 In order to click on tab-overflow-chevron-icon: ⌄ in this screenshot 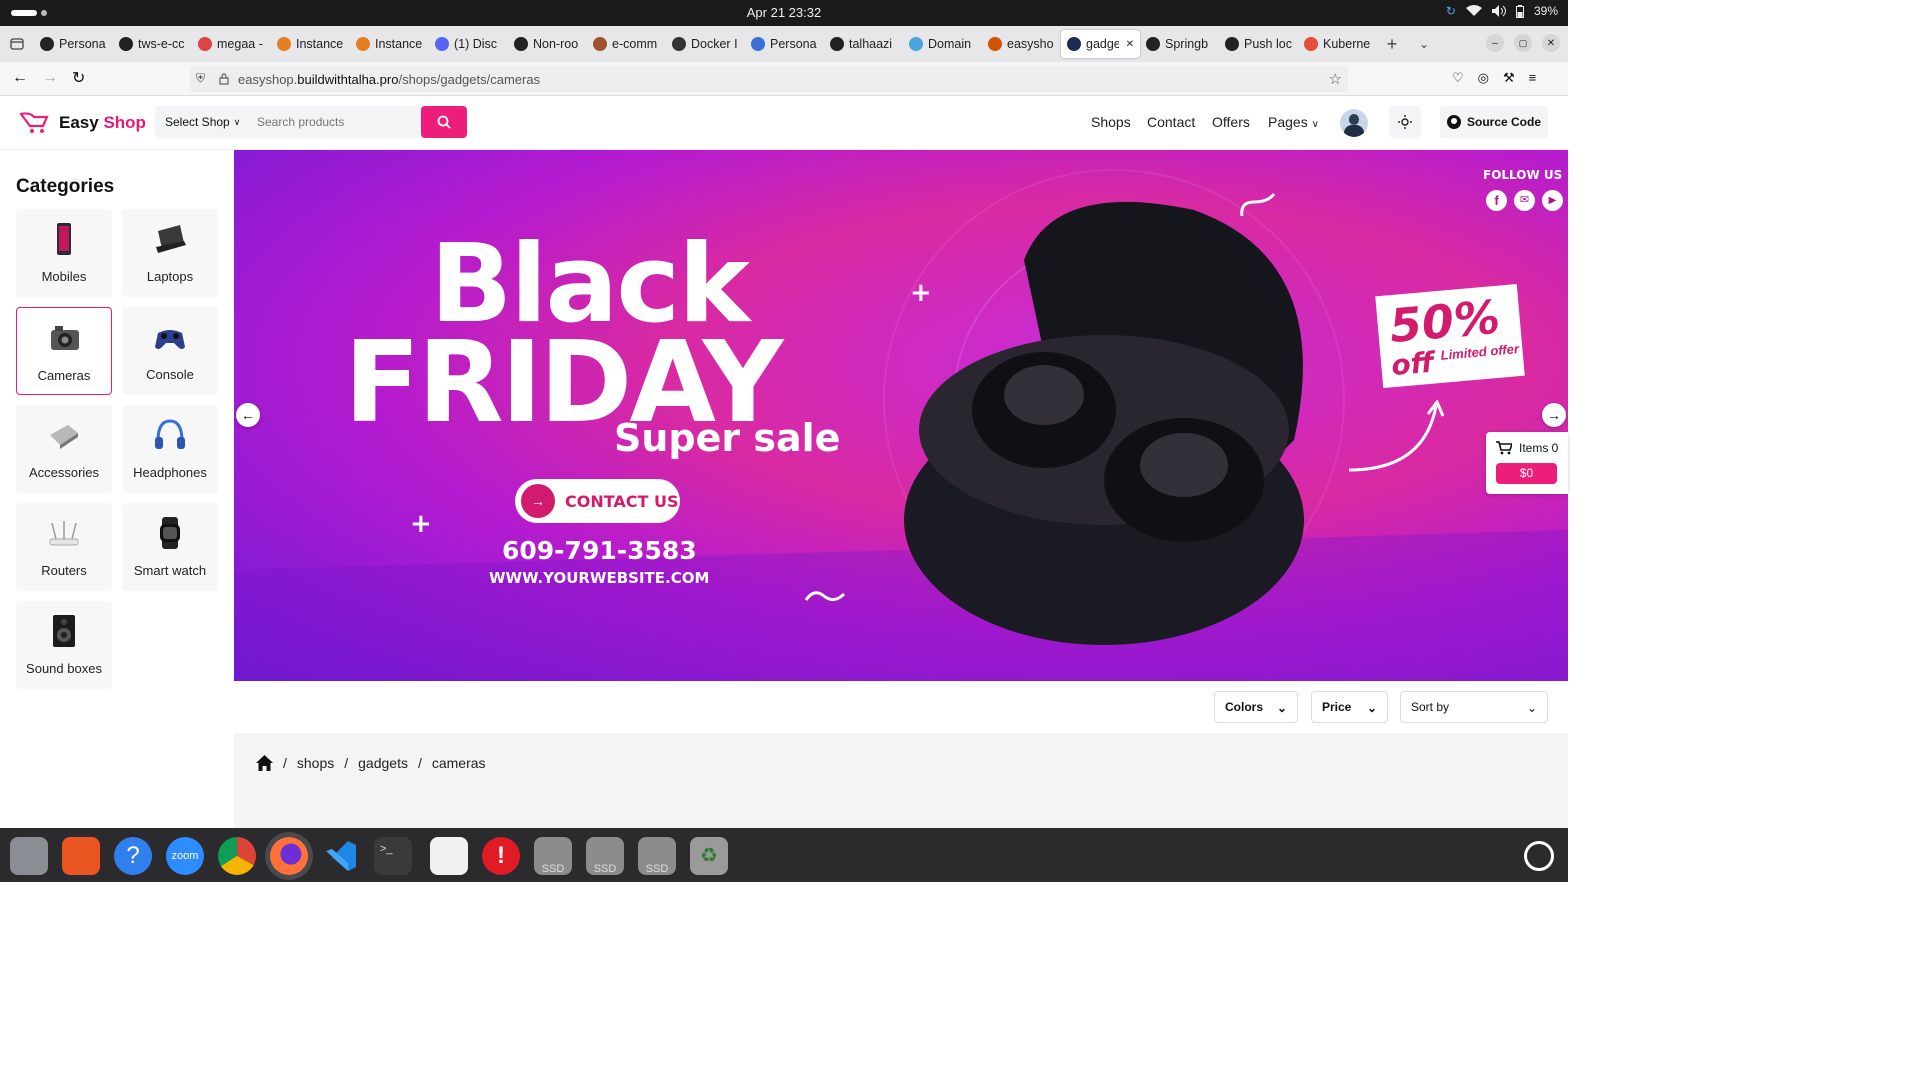, I will do `click(1424, 44)`.